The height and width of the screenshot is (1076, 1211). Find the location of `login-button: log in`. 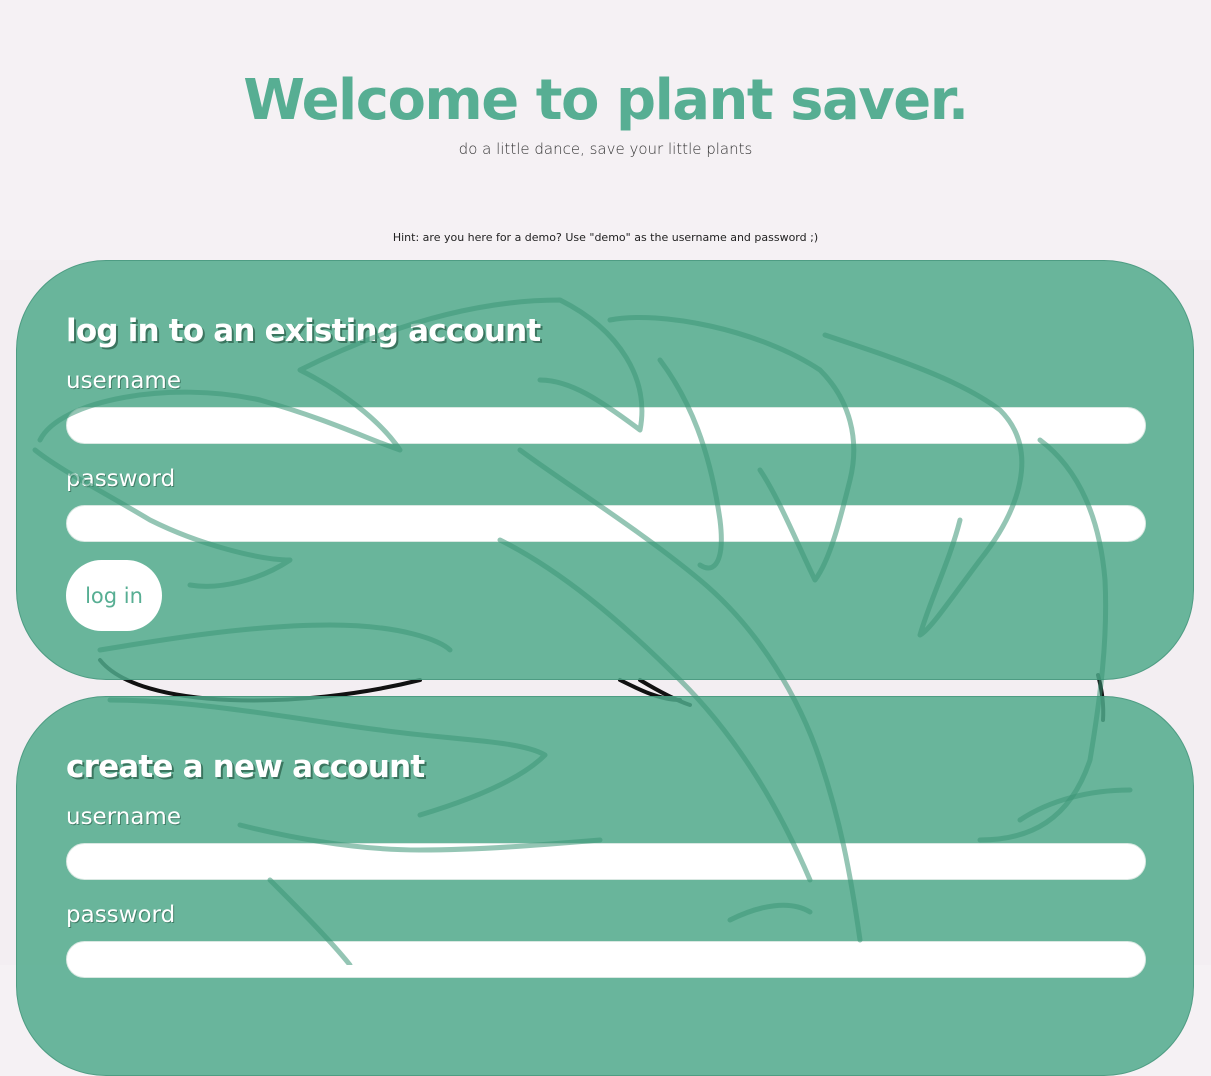

login-button: log in is located at coordinates (114, 595).